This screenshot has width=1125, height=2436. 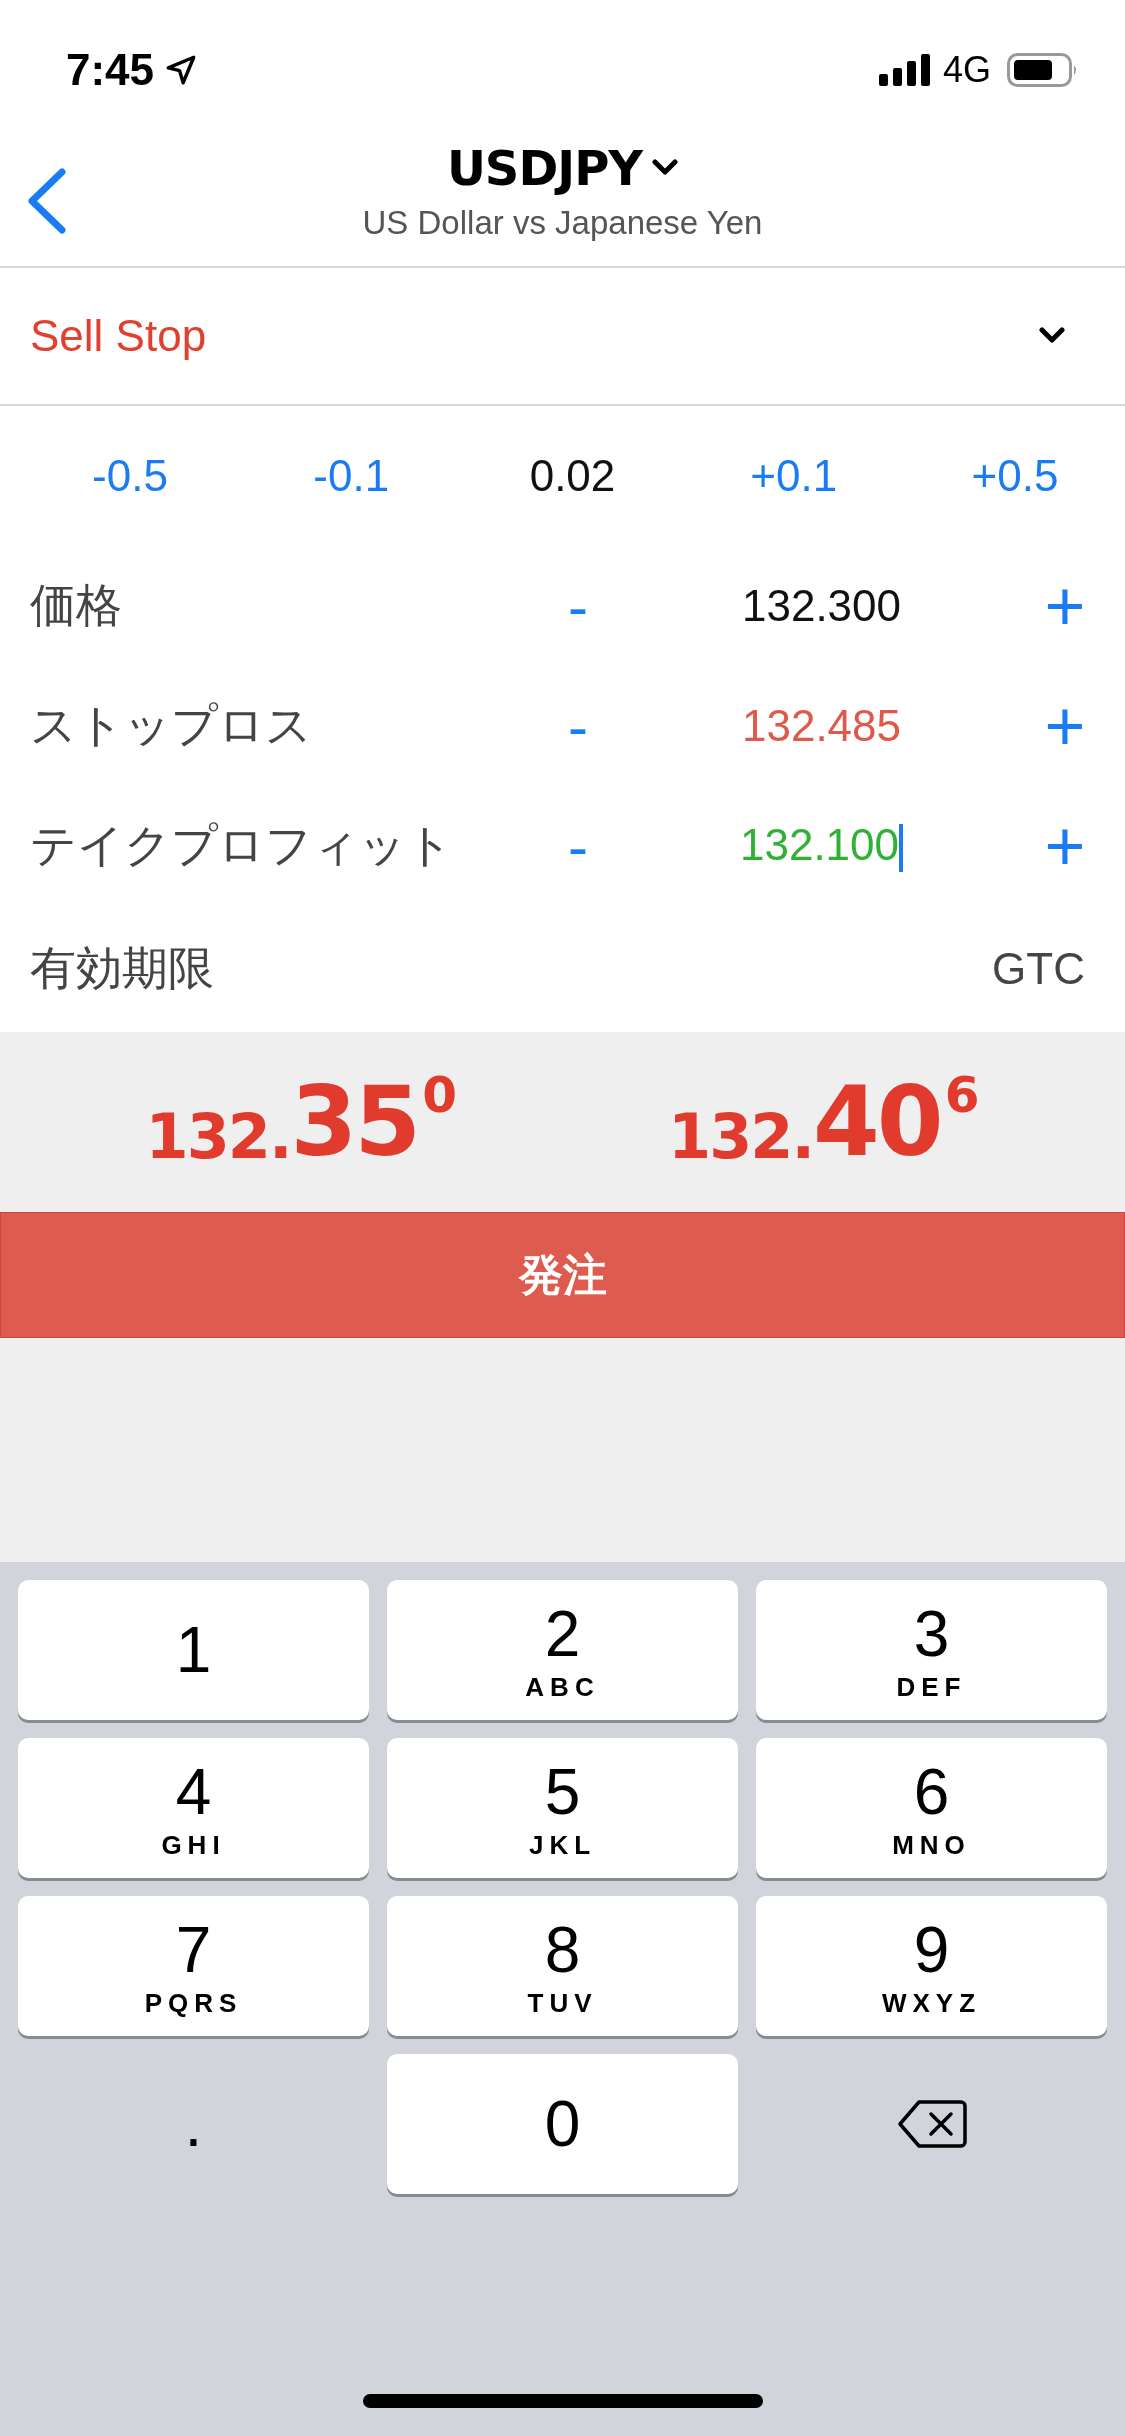 What do you see at coordinates (572, 476) in the screenshot?
I see `volume-value: 0.02` at bounding box center [572, 476].